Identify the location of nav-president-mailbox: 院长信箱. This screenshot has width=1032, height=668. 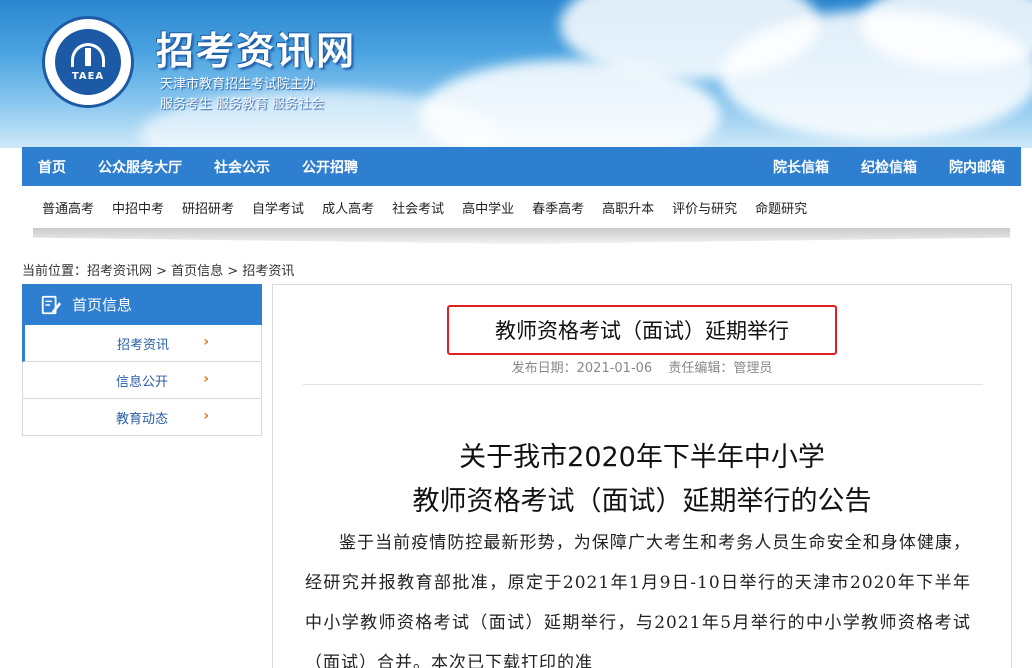
(801, 167).